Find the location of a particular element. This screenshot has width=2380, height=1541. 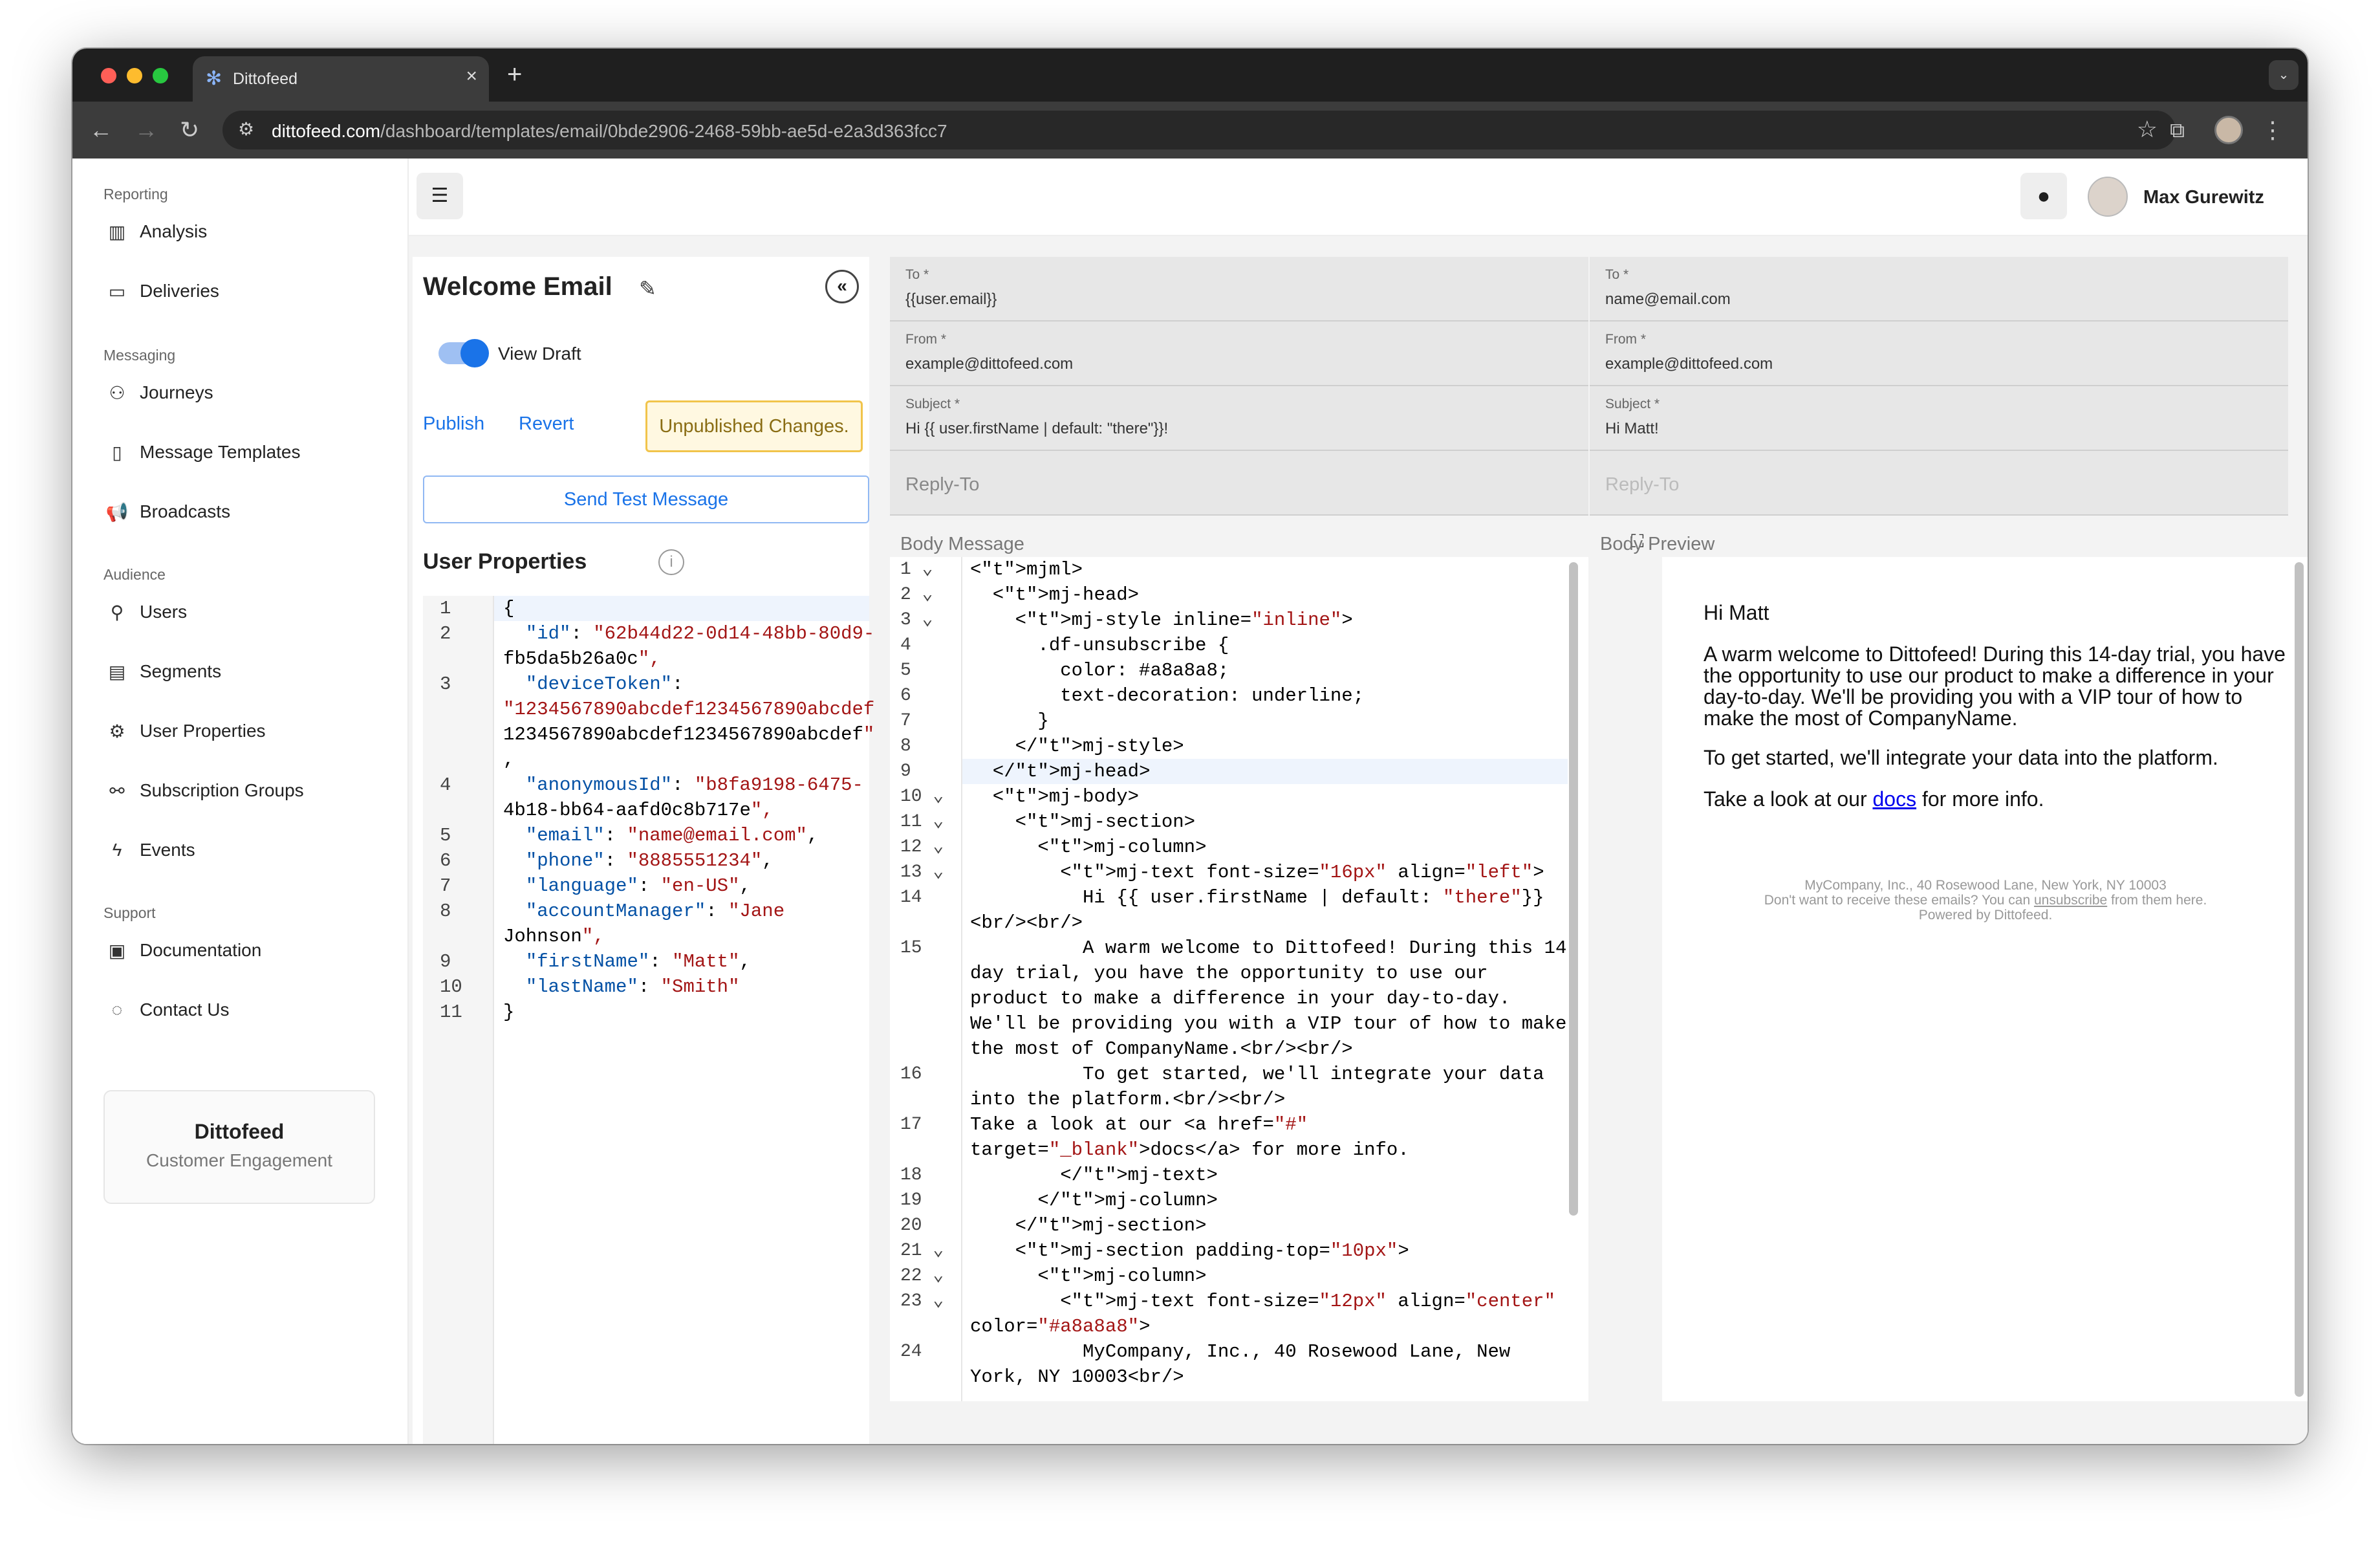

back-icon: ← is located at coordinates (101, 130).